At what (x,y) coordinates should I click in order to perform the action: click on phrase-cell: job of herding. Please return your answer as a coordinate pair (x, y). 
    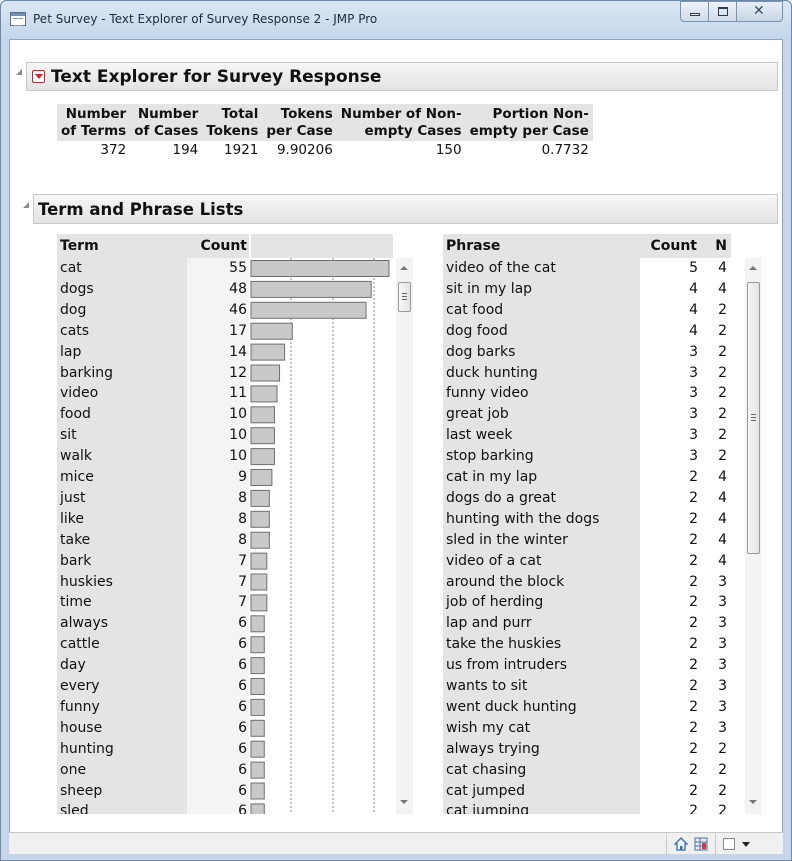
    Looking at the image, I should click on (494, 602).